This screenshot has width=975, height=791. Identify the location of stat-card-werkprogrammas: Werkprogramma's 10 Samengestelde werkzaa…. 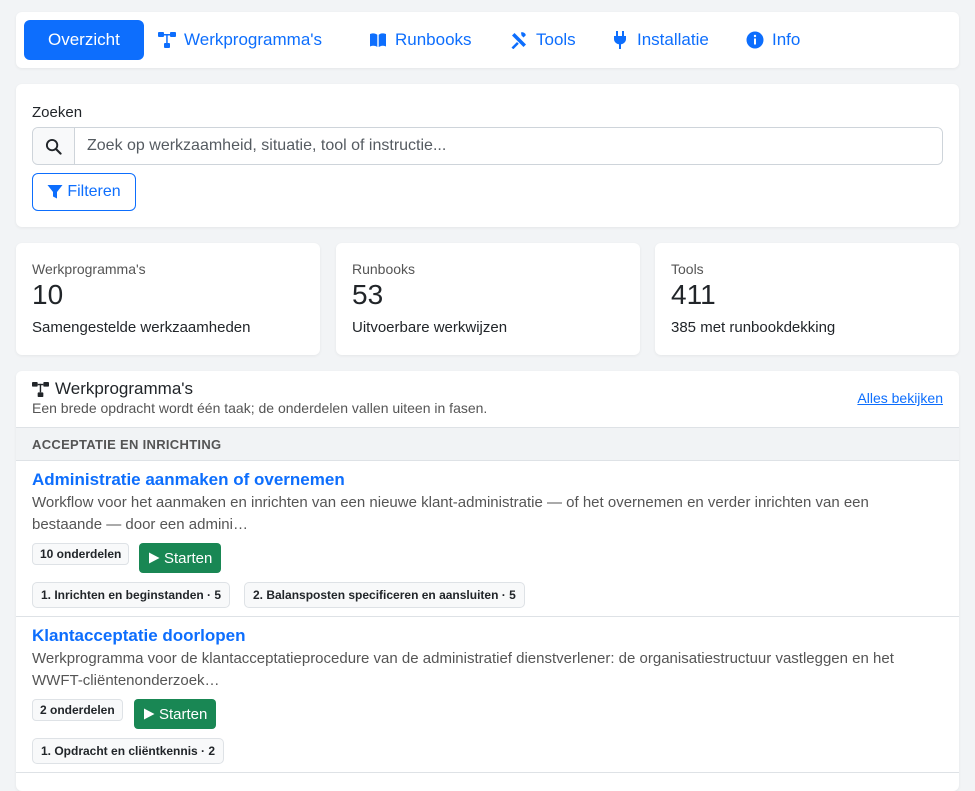
(168, 299).